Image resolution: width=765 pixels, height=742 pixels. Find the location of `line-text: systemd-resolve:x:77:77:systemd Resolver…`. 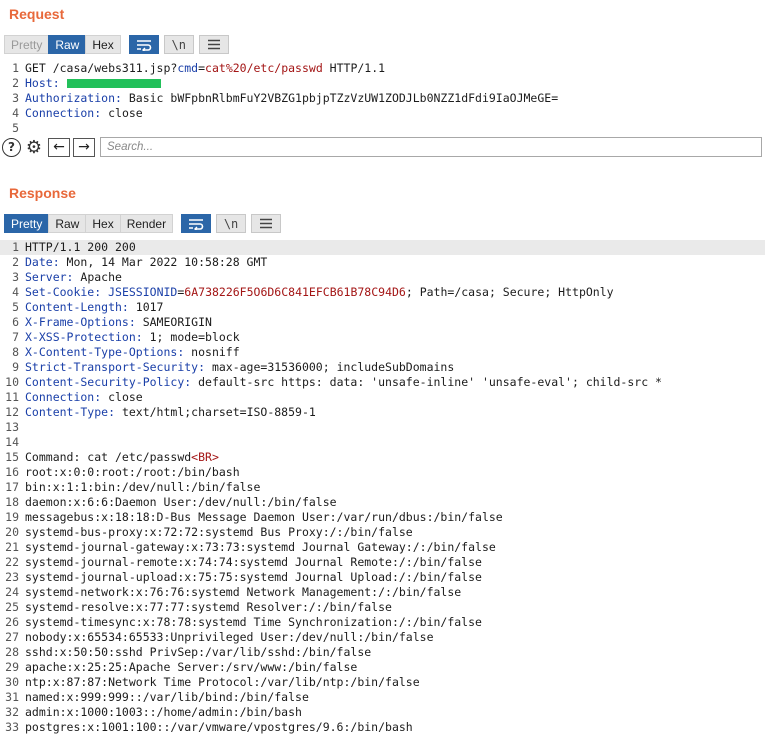

line-text: systemd-resolve:x:77:77:systemd Resolver… is located at coordinates (208, 607).